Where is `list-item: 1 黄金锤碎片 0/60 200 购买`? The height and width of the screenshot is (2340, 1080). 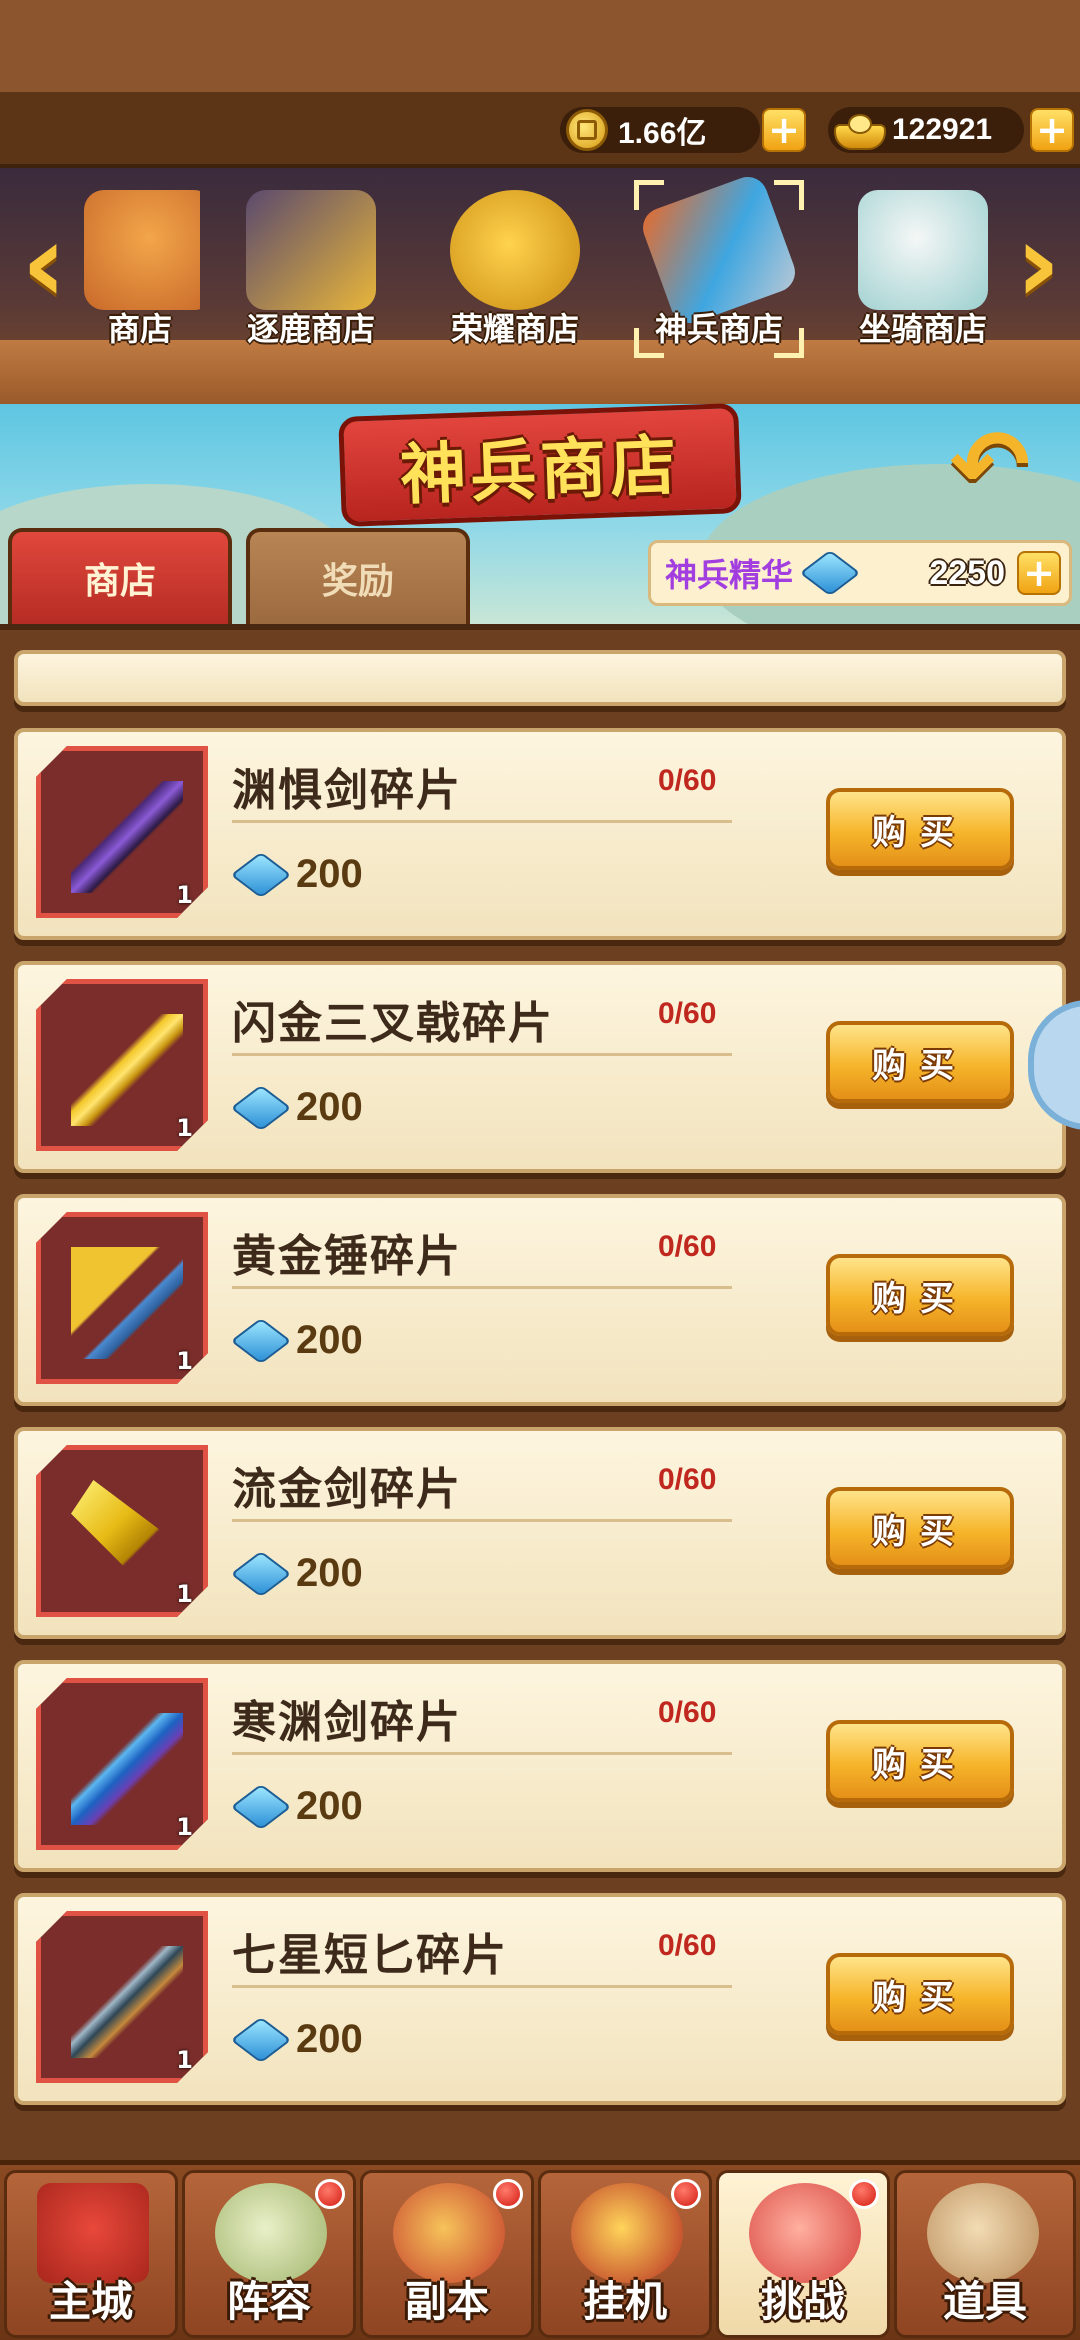
list-item: 1 黄金锤碎片 0/60 200 购买 is located at coordinates (540, 1300).